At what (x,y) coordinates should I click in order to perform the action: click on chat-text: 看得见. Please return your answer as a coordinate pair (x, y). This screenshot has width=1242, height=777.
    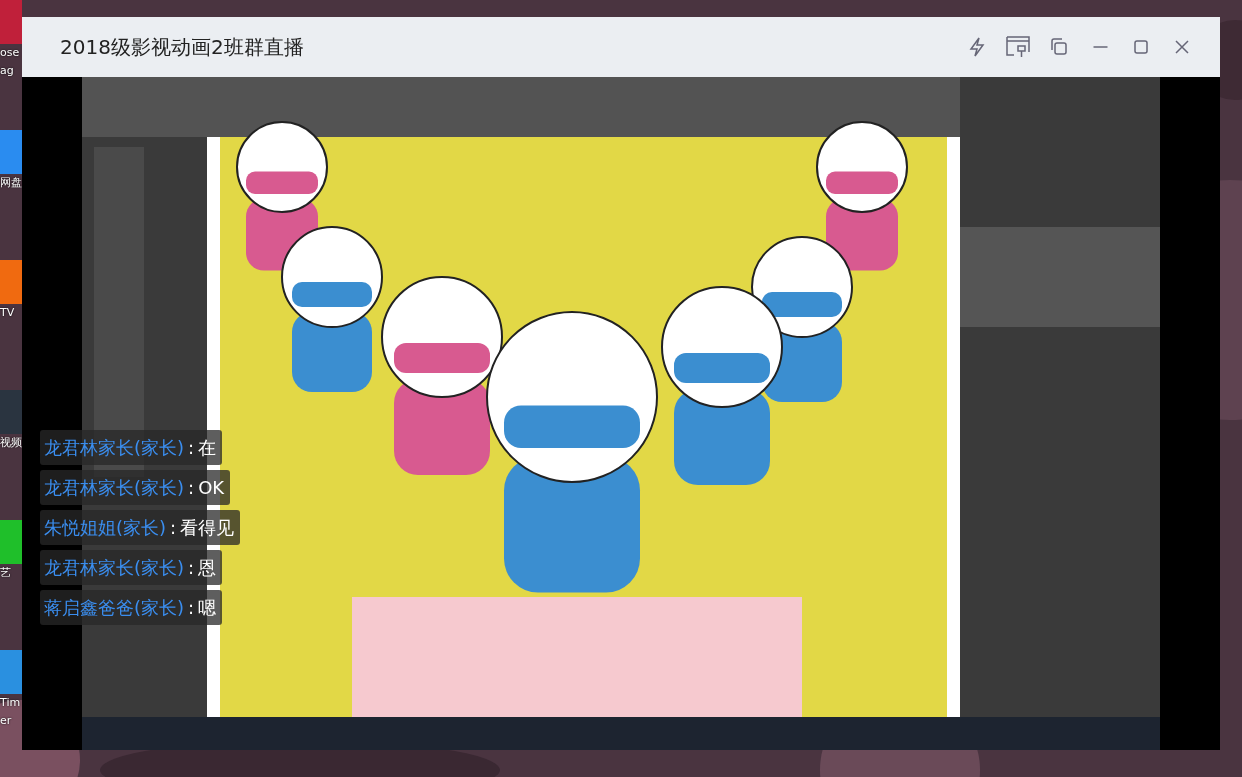
    Looking at the image, I should click on (207, 528).